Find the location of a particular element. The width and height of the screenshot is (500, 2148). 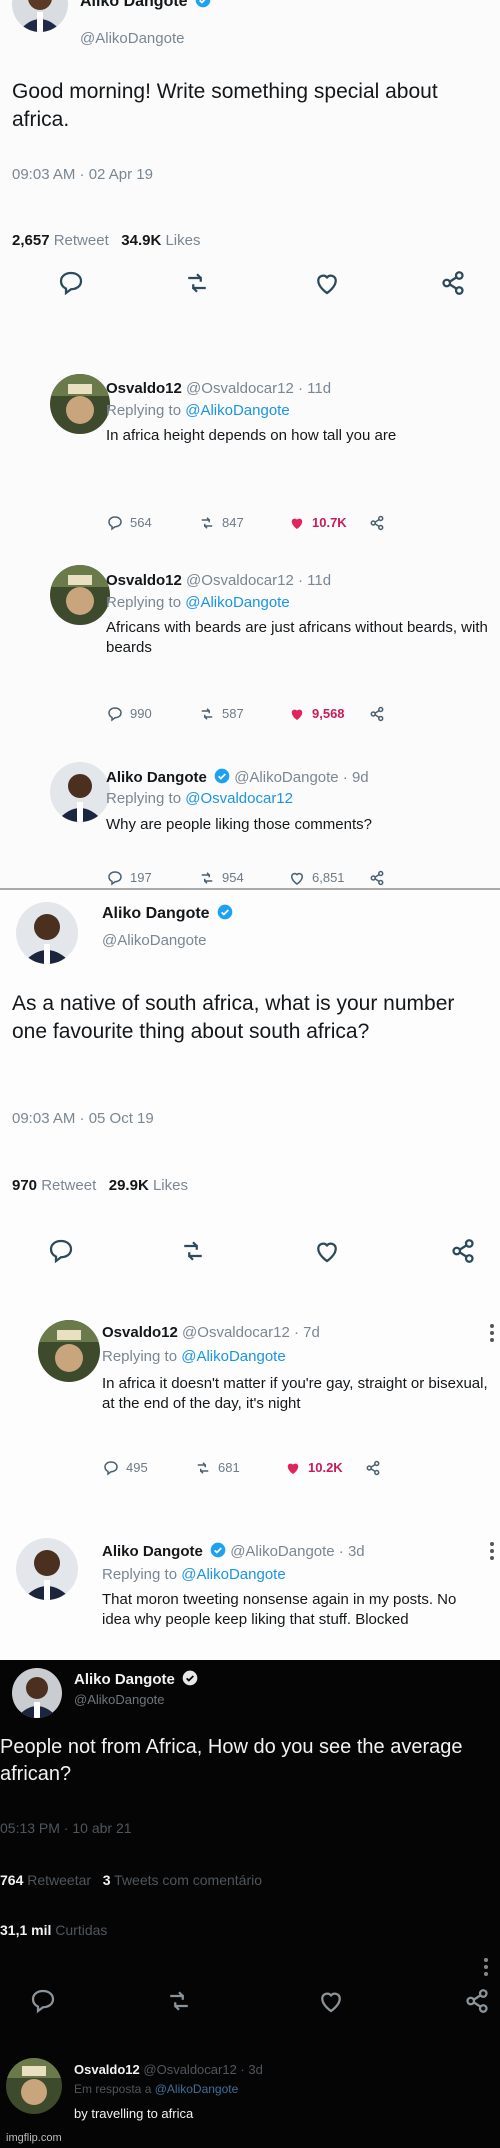

replying-to: Replying to @AlikoDangote is located at coordinates (194, 1574).